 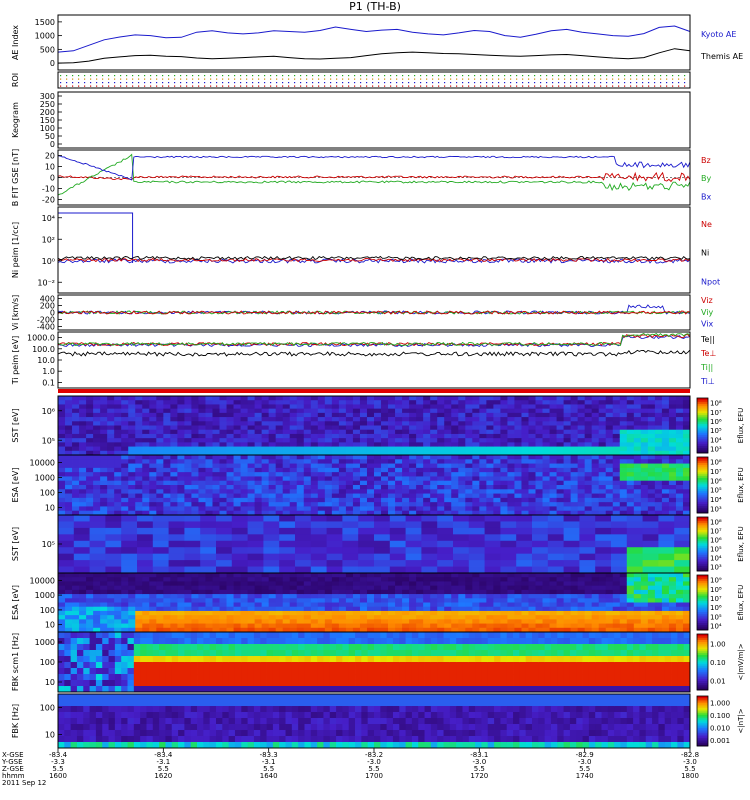 What do you see at coordinates (52, 63) in the screenshot?
I see `ae-tick-label: 0` at bounding box center [52, 63].